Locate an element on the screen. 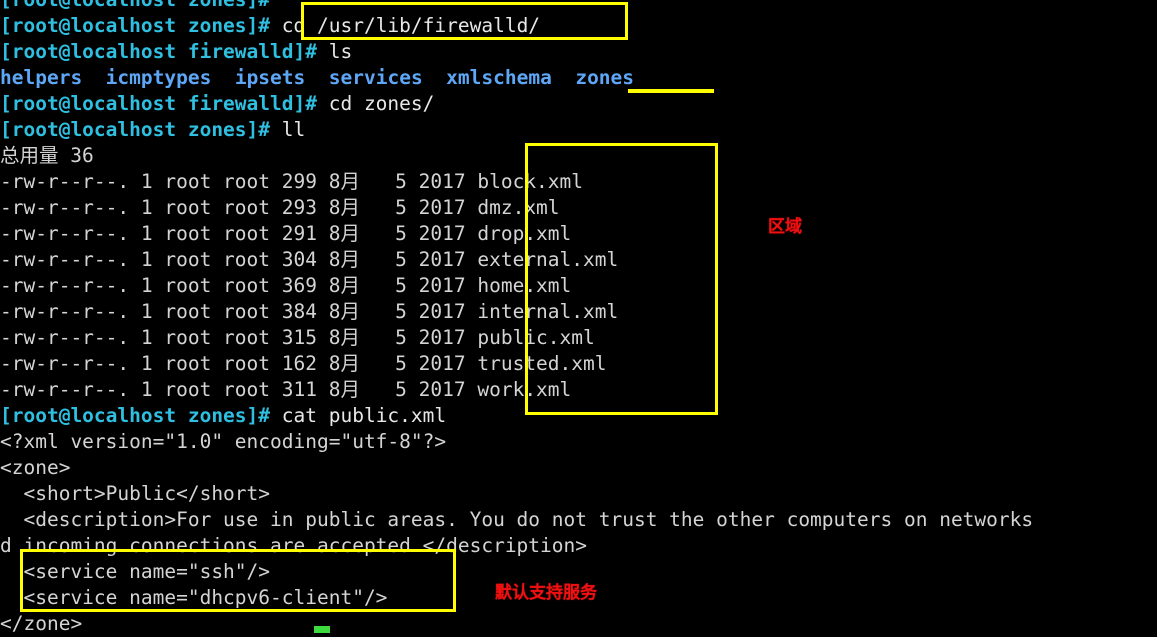  terminal-text: 总用量 36 is located at coordinates (47, 155).